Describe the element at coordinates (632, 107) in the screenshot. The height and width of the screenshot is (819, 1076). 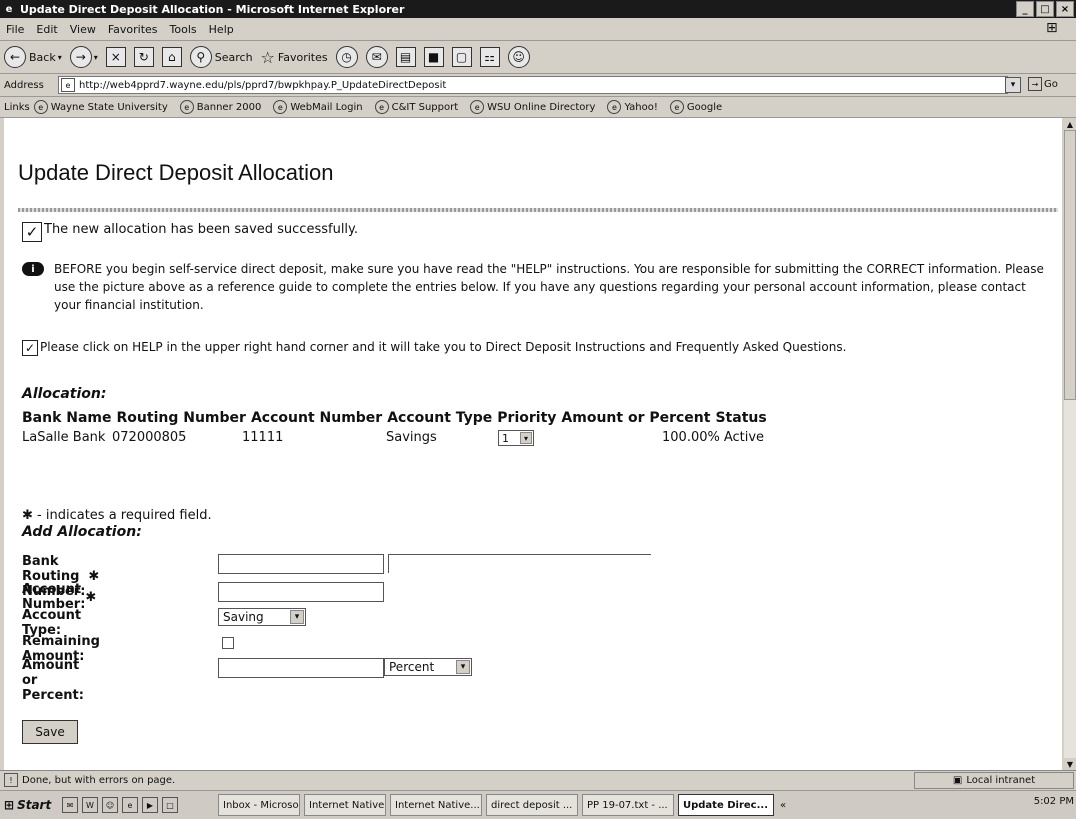
I see `link-yahoo: e Yahoo!` at that location.